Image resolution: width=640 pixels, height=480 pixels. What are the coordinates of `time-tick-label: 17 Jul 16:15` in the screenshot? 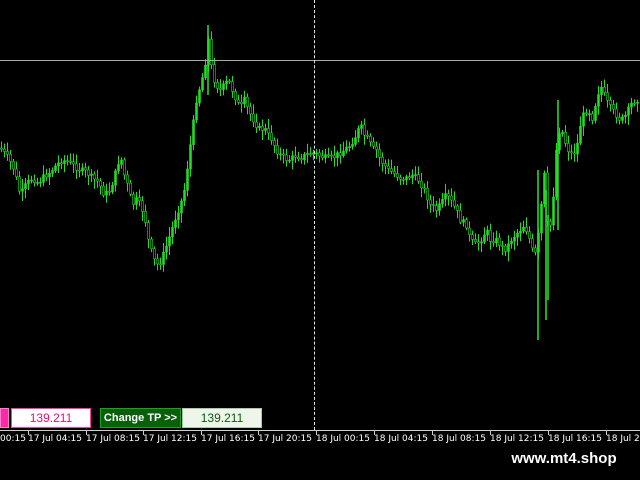 It's located at (228, 439).